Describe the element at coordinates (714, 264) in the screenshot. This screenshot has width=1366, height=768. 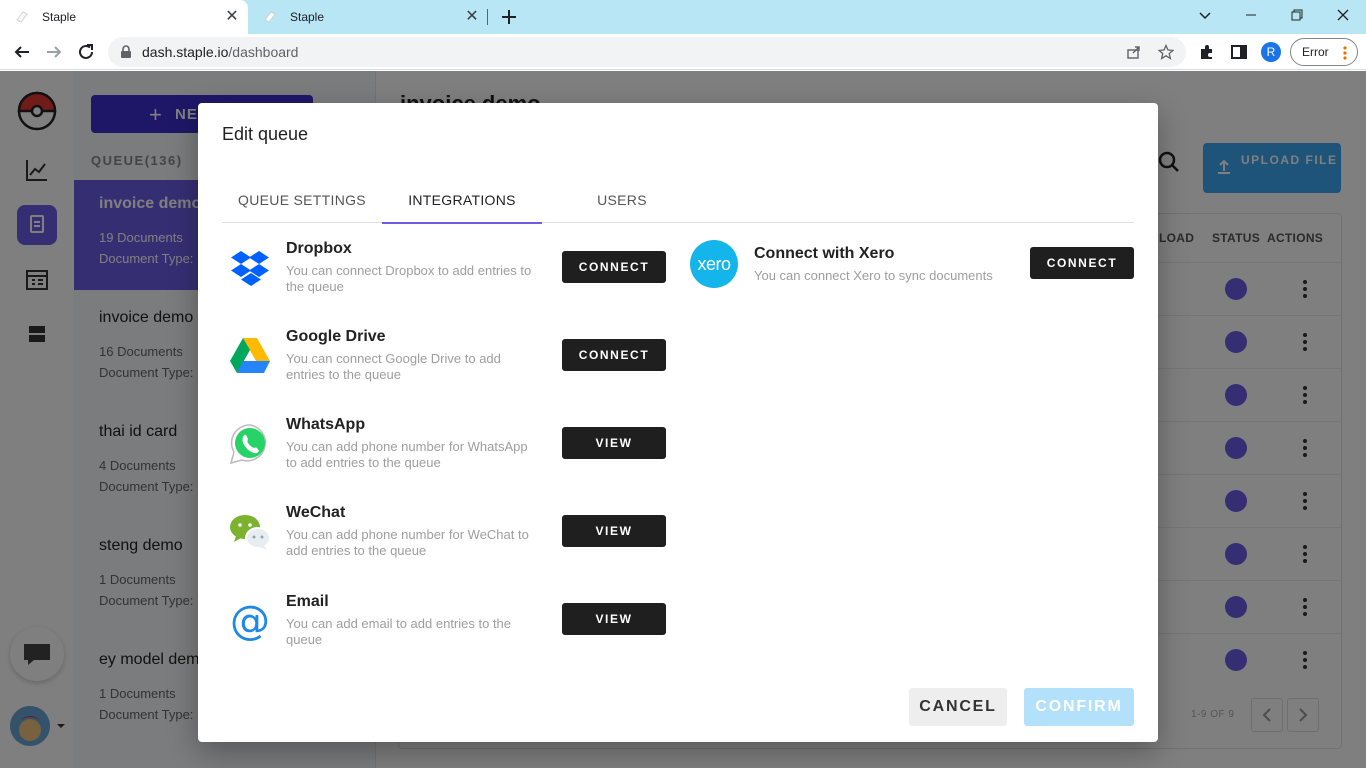
I see `xero-logo-icon: xero` at that location.